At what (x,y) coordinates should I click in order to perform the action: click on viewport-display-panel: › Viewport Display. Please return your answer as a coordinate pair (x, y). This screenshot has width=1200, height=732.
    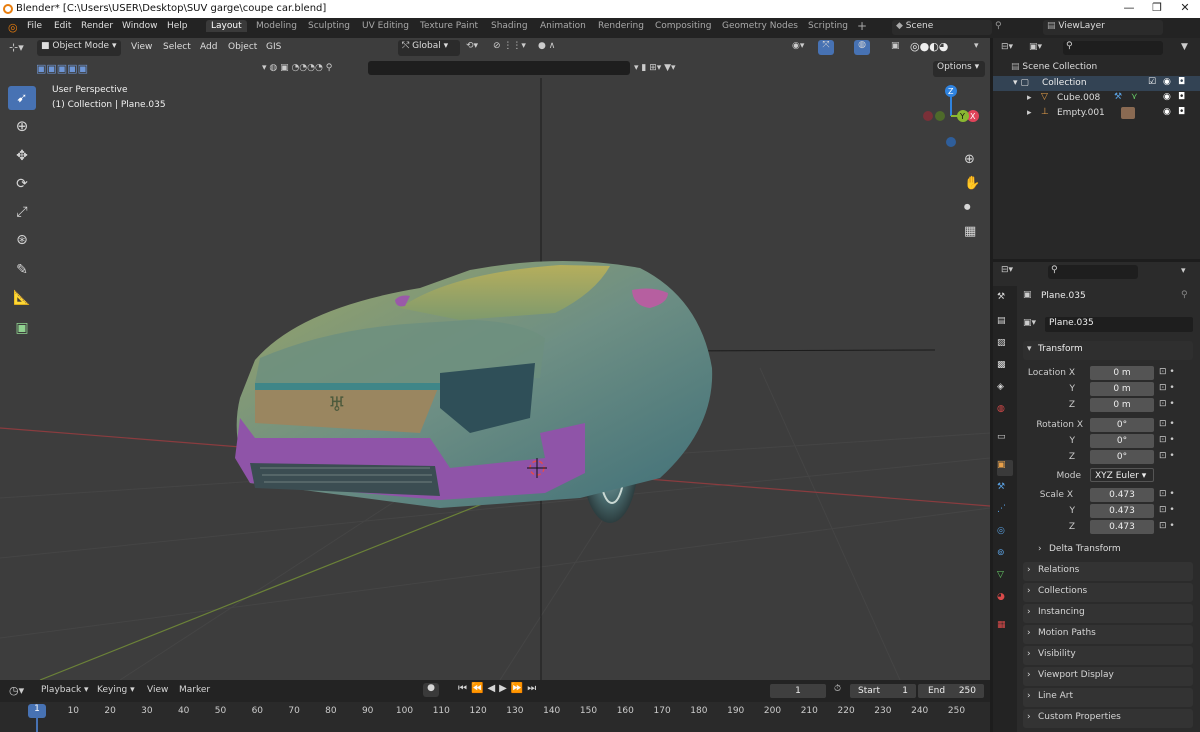
    Looking at the image, I should click on (1108, 676).